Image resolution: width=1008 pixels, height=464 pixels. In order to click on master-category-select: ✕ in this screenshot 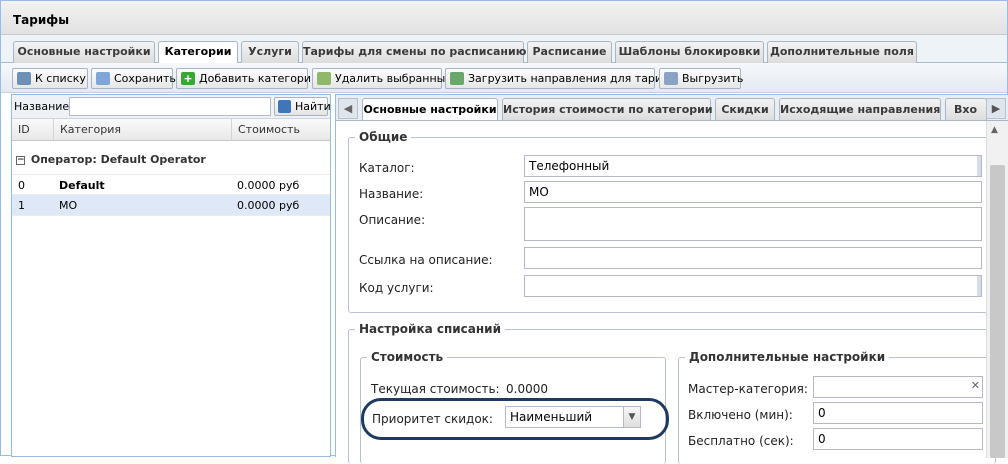, I will do `click(898, 387)`.